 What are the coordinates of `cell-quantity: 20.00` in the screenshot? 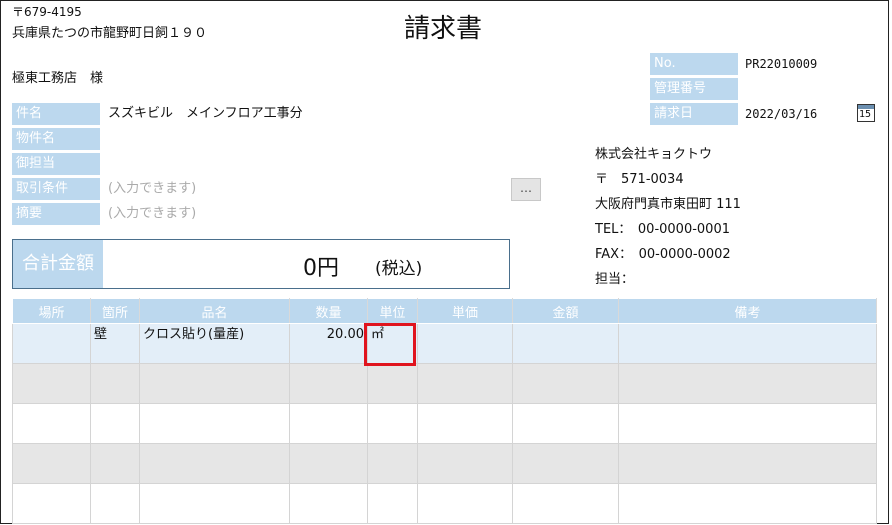 It's located at (328, 343).